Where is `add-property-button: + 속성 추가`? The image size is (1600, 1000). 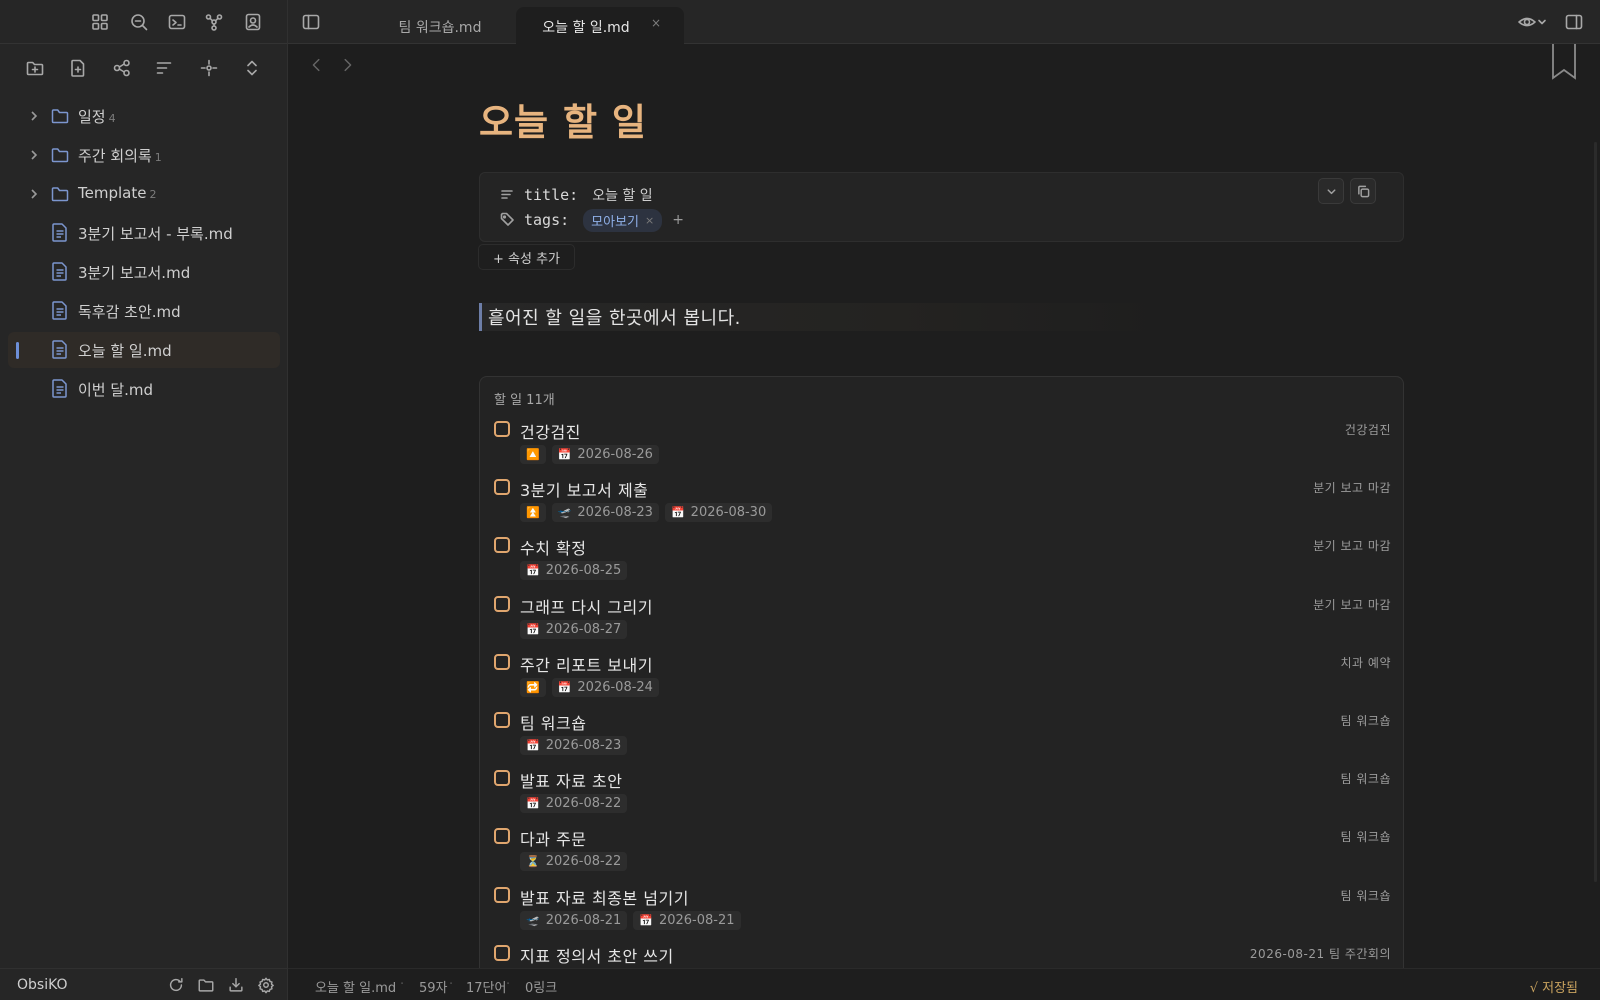 add-property-button: + 속성 추가 is located at coordinates (526, 257).